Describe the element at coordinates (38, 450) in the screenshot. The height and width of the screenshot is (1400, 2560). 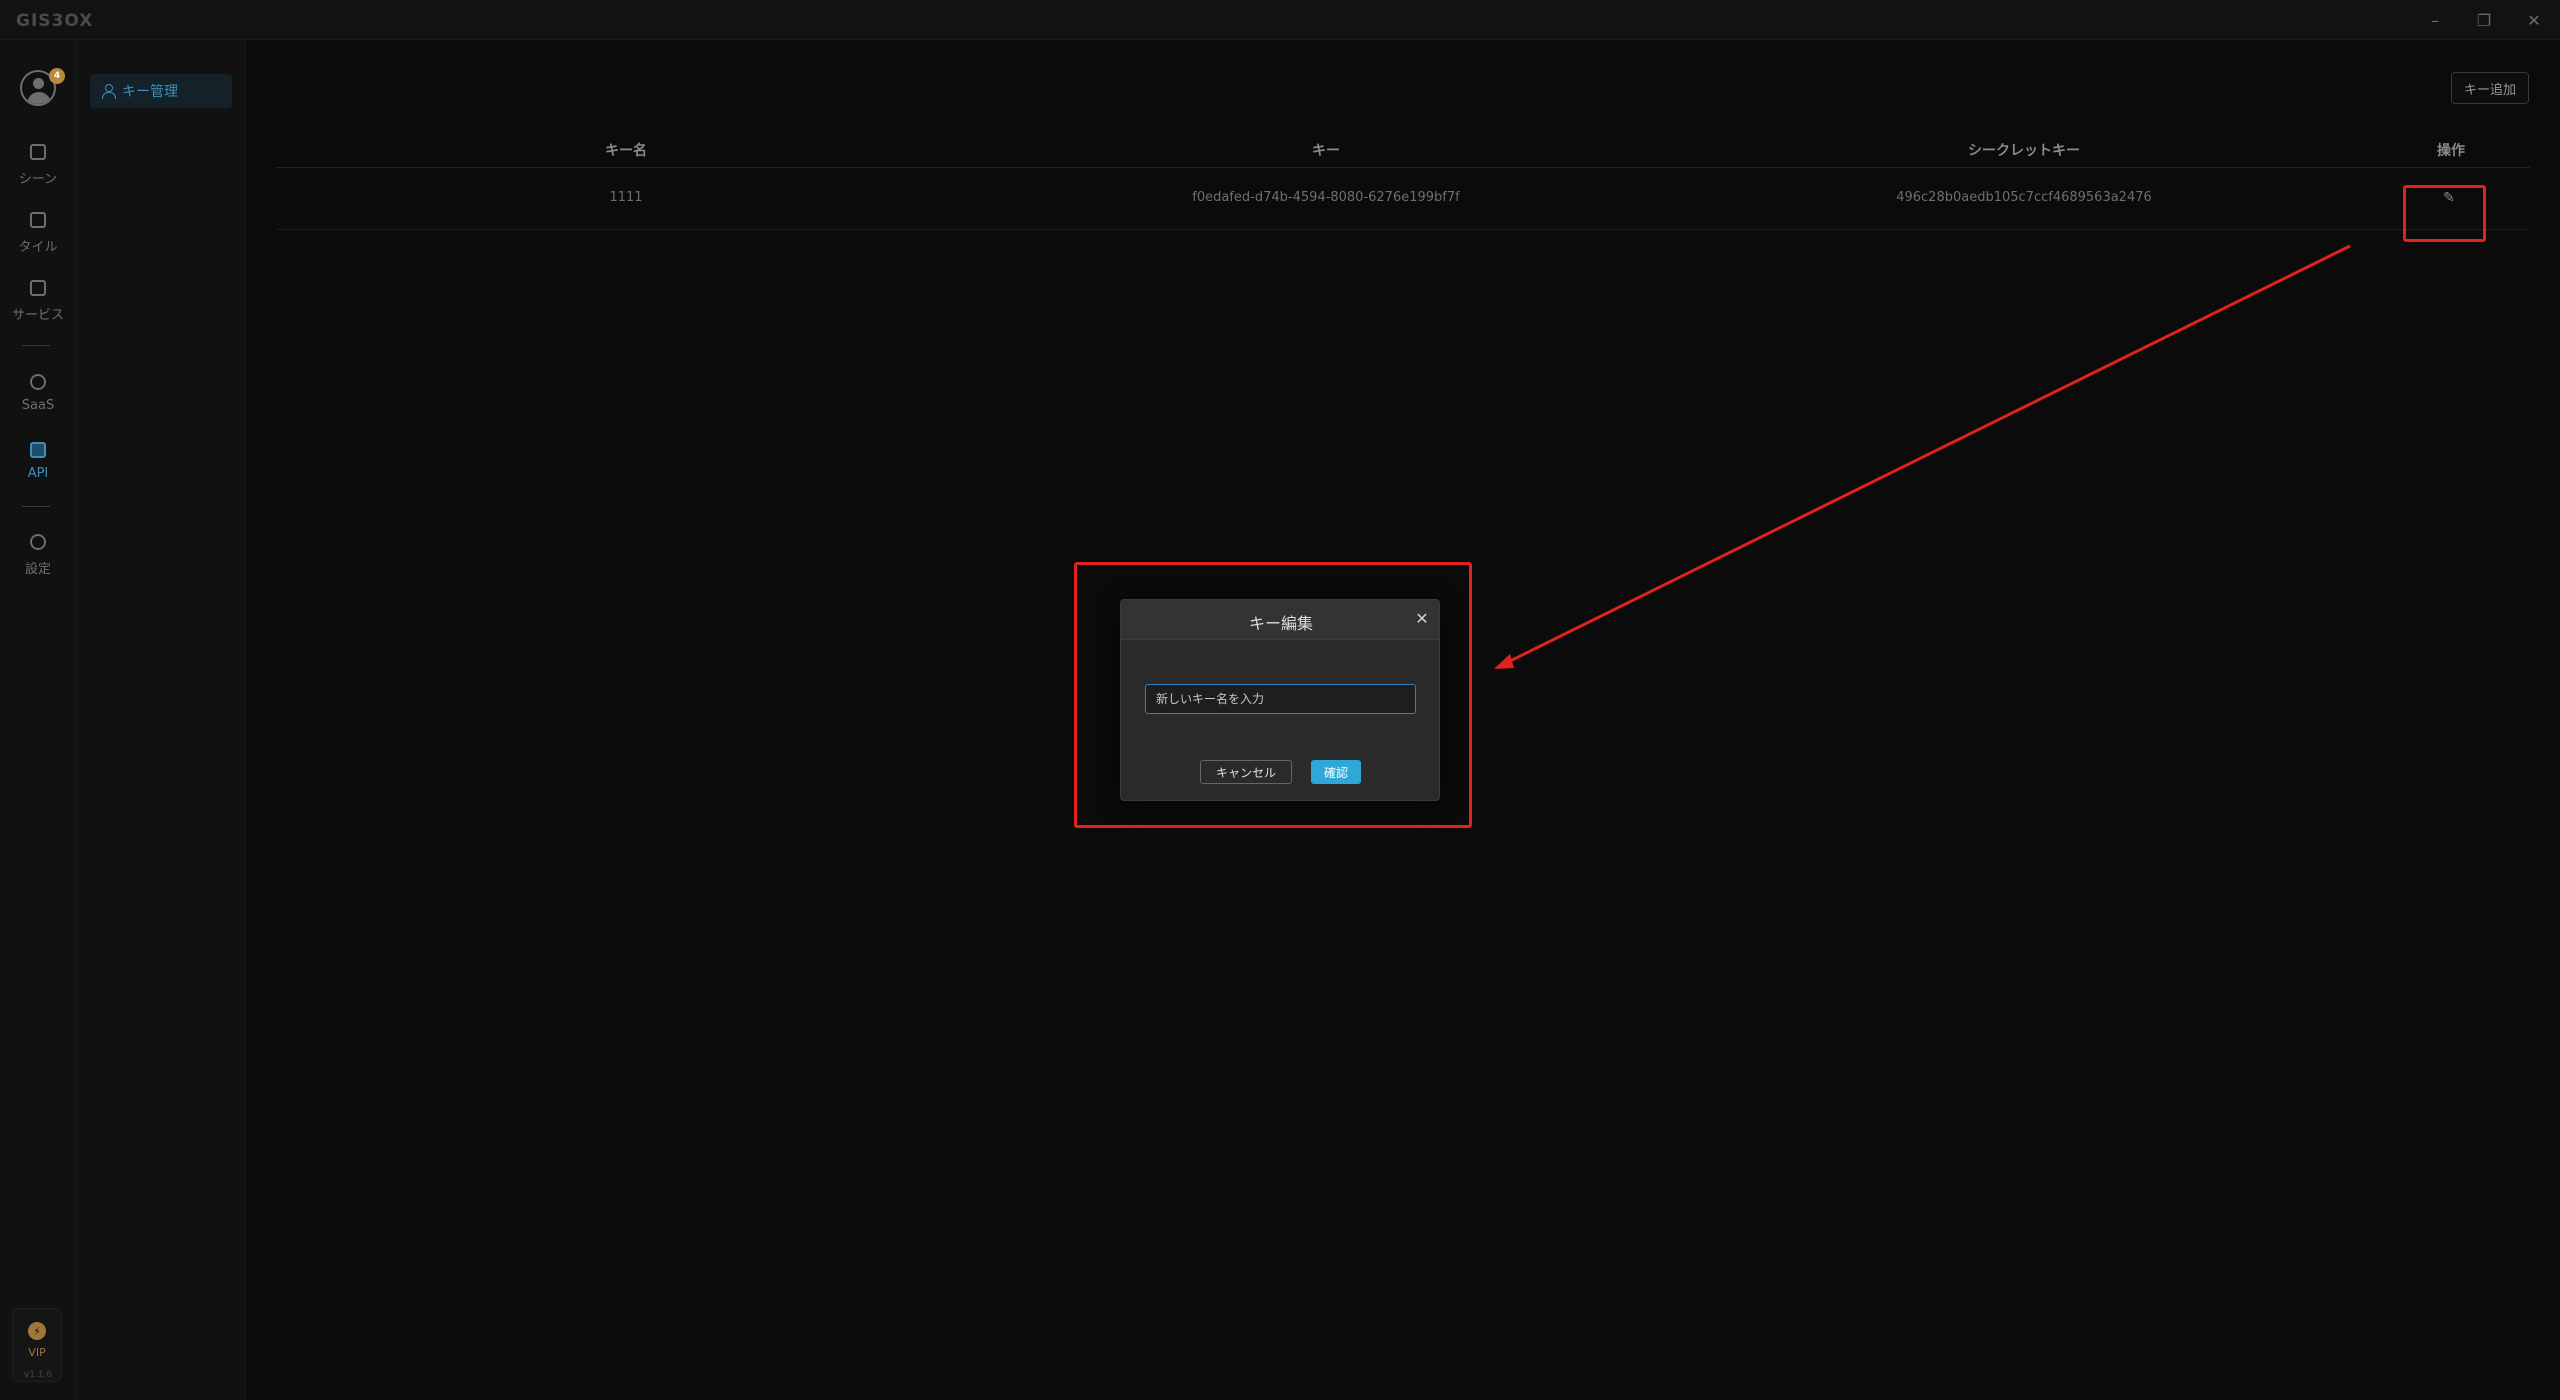
I see `api-icon` at that location.